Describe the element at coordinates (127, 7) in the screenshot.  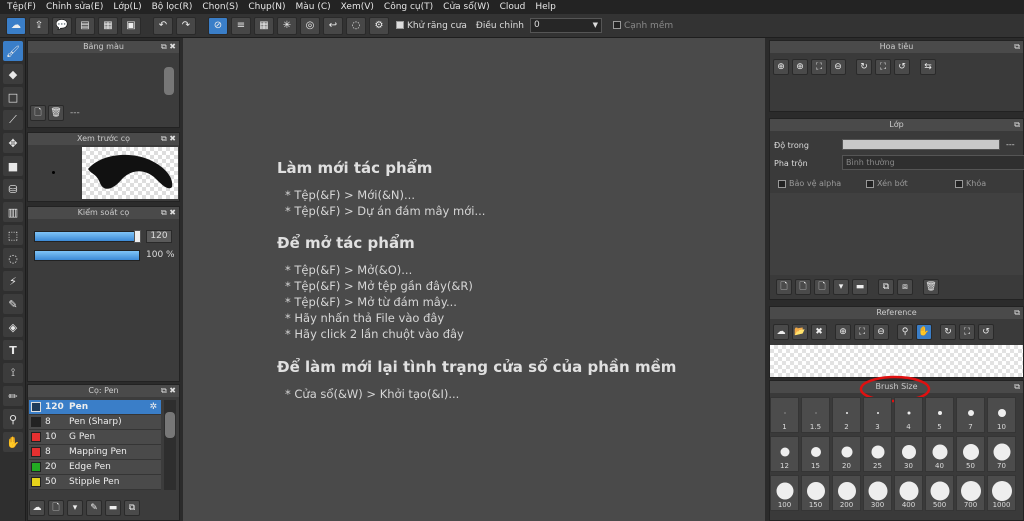
I see `menu-layer: Lớp(L)` at that location.